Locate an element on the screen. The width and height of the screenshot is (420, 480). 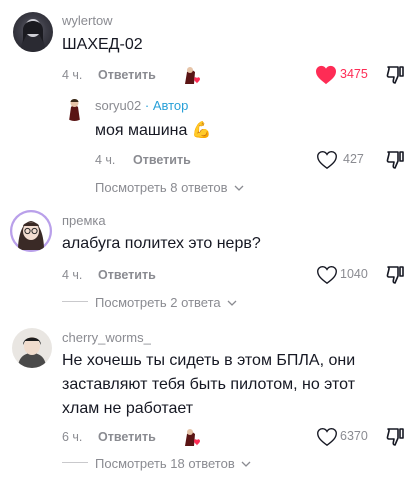
comment-text: ШАХЕД-02 is located at coordinates (102, 44).